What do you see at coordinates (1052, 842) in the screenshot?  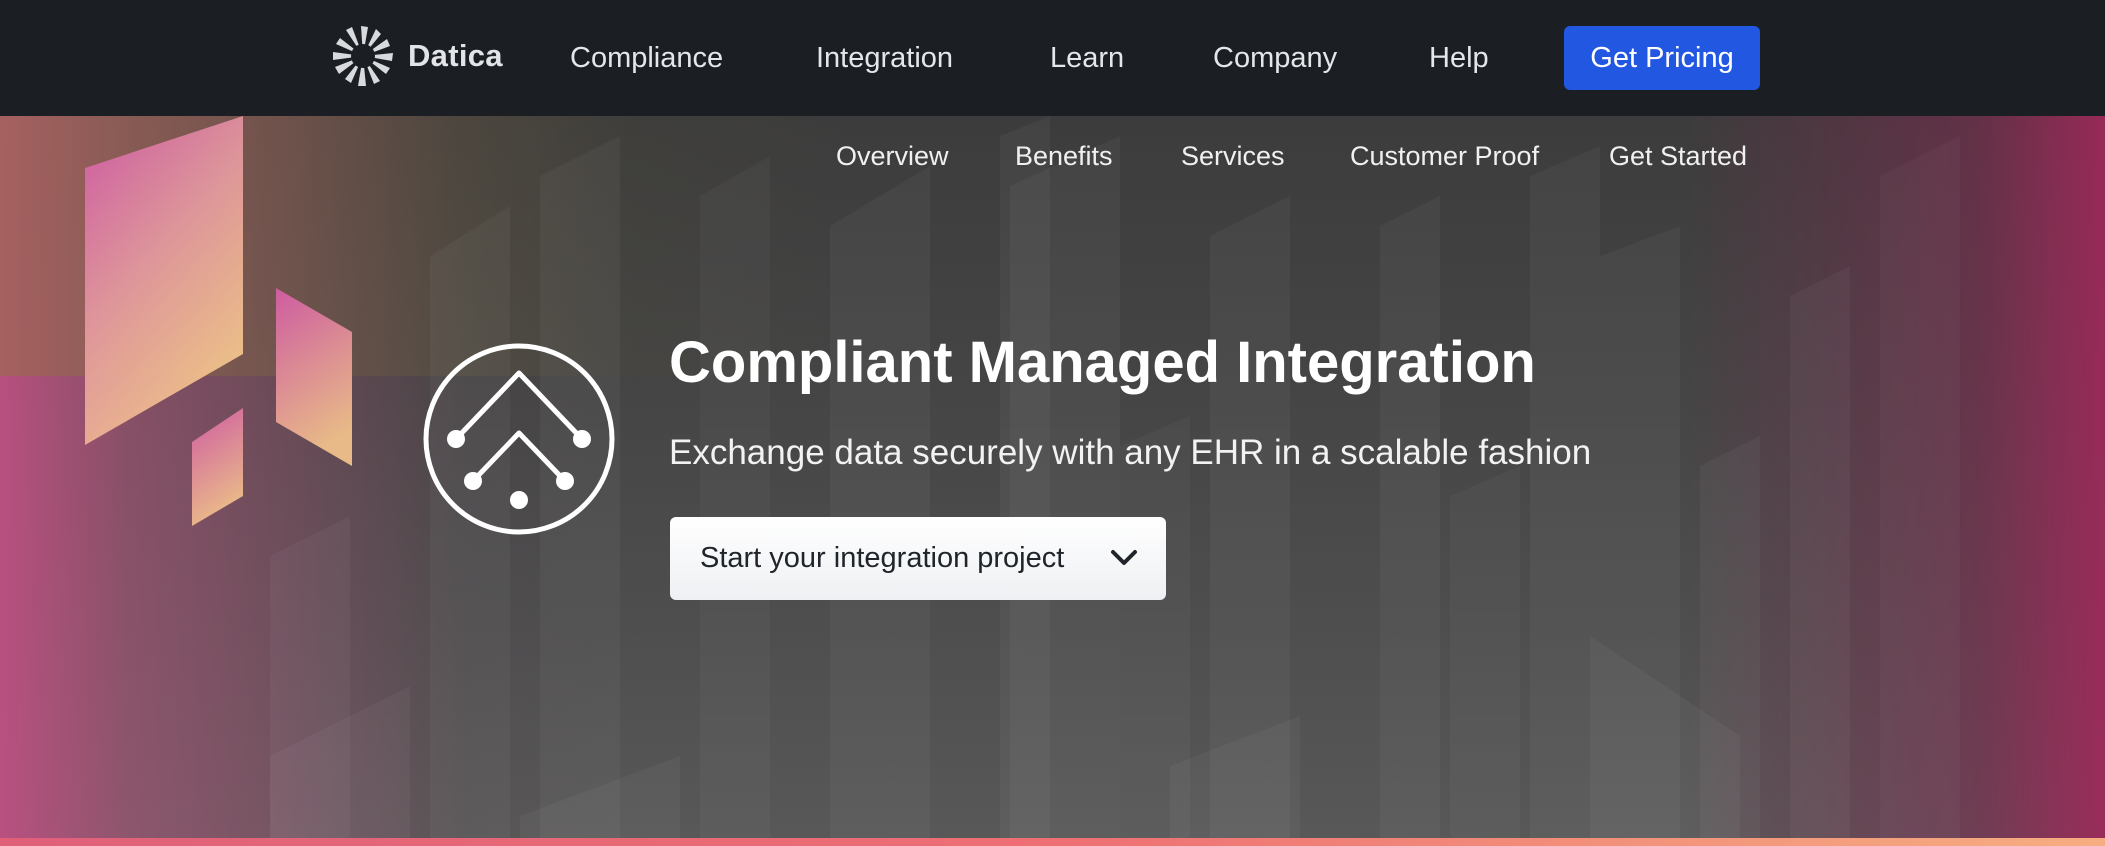 I see `bottom-accent-stripe` at bounding box center [1052, 842].